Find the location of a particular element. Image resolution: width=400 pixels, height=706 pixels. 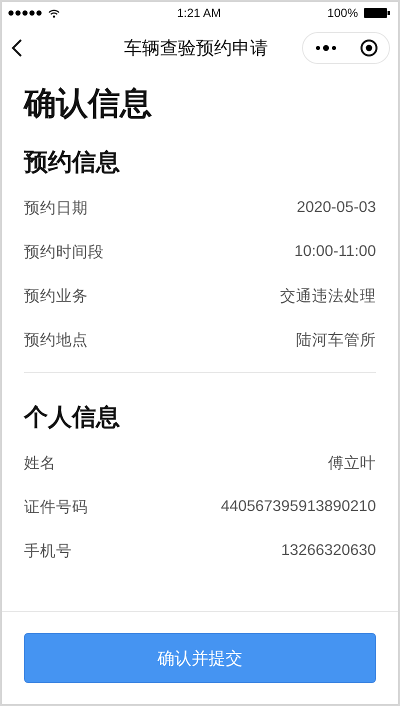

back-icon is located at coordinates (17, 48).